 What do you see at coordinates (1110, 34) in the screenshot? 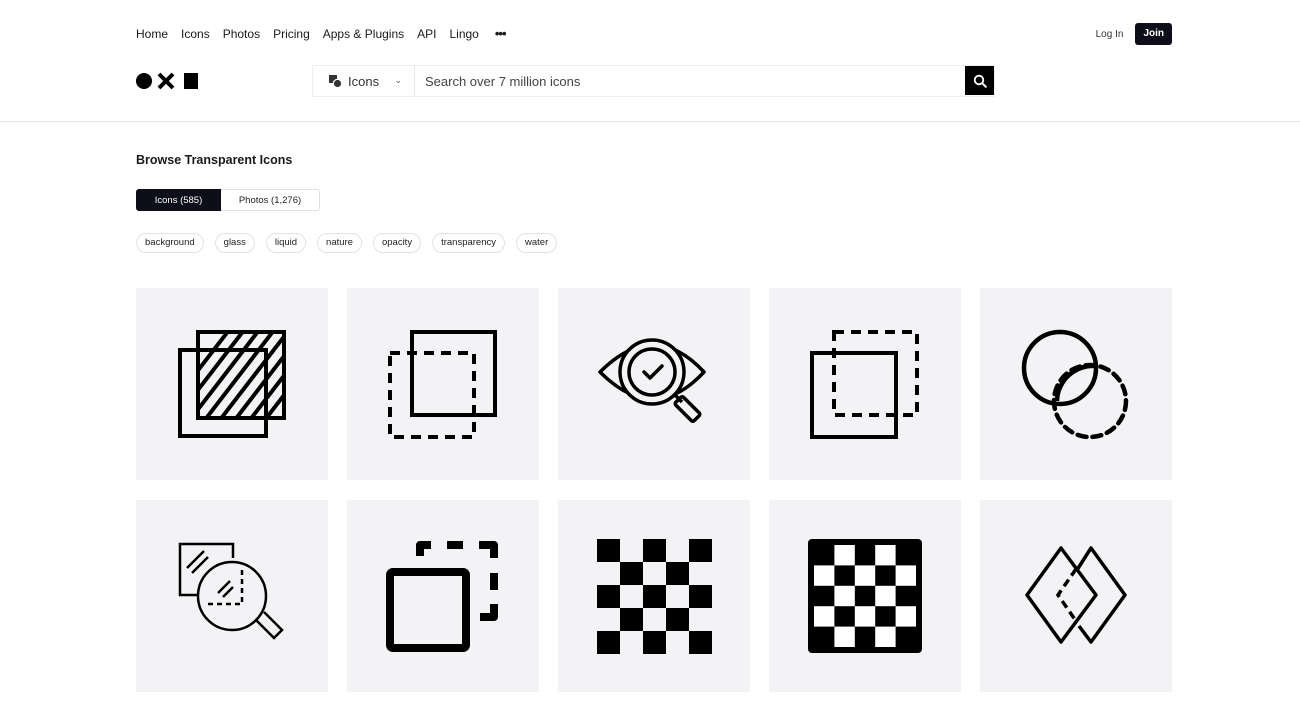
I see `login-link: Log In` at bounding box center [1110, 34].